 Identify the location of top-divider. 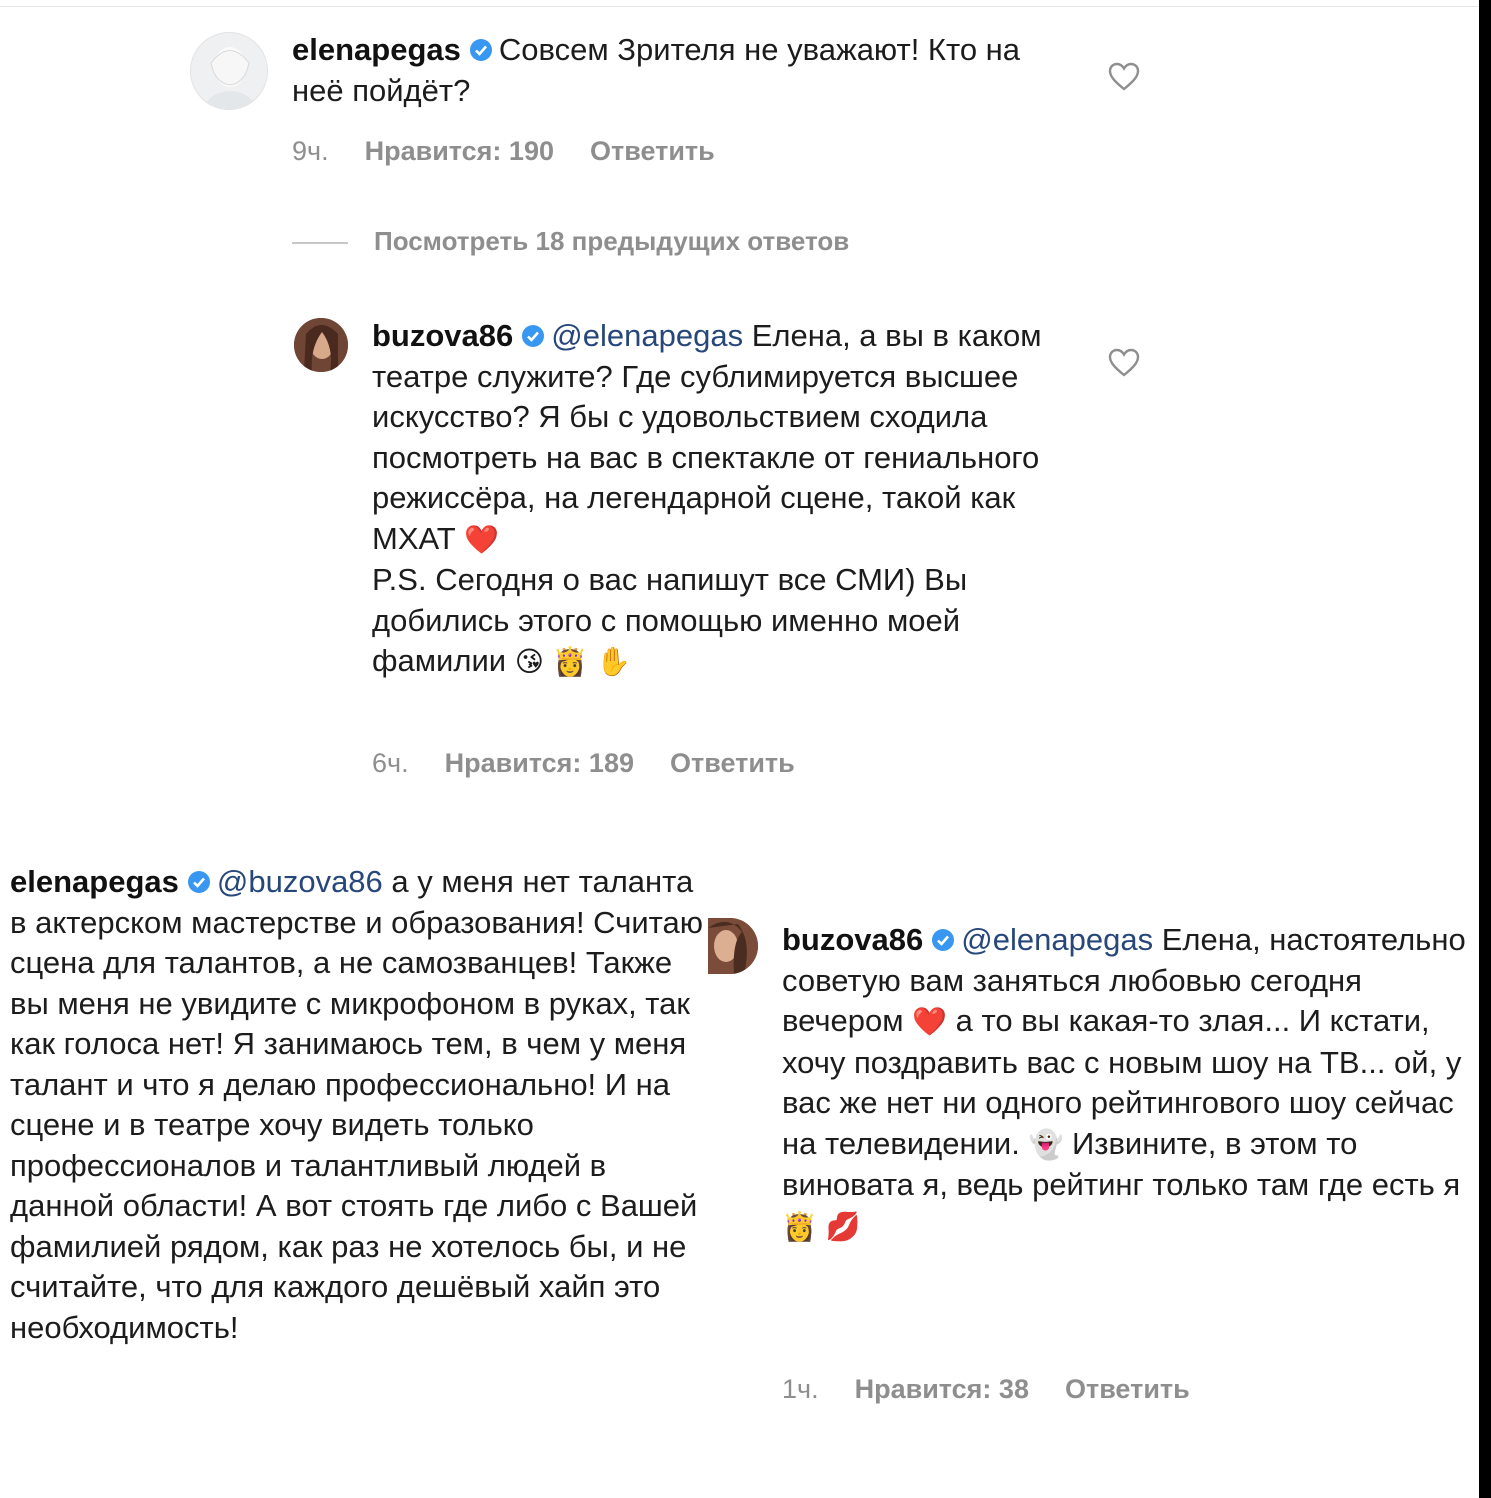
(740, 6).